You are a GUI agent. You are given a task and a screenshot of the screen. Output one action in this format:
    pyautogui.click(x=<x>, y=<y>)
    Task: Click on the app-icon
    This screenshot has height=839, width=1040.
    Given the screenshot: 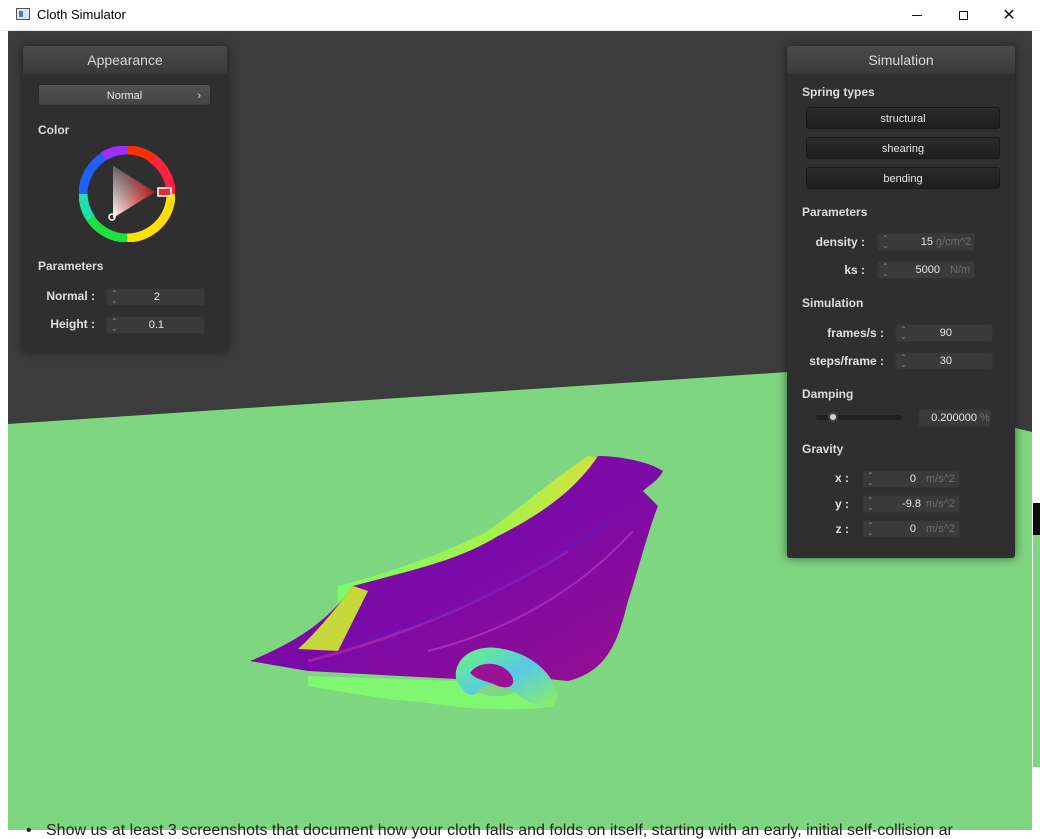 What is the action you would take?
    pyautogui.click(x=23, y=14)
    